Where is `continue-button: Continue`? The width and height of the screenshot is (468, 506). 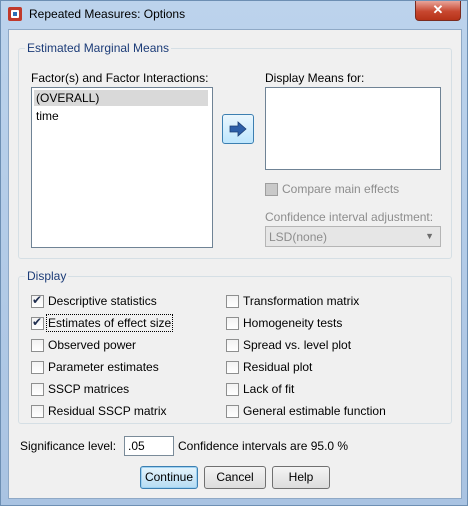
continue-button: Continue is located at coordinates (169, 477).